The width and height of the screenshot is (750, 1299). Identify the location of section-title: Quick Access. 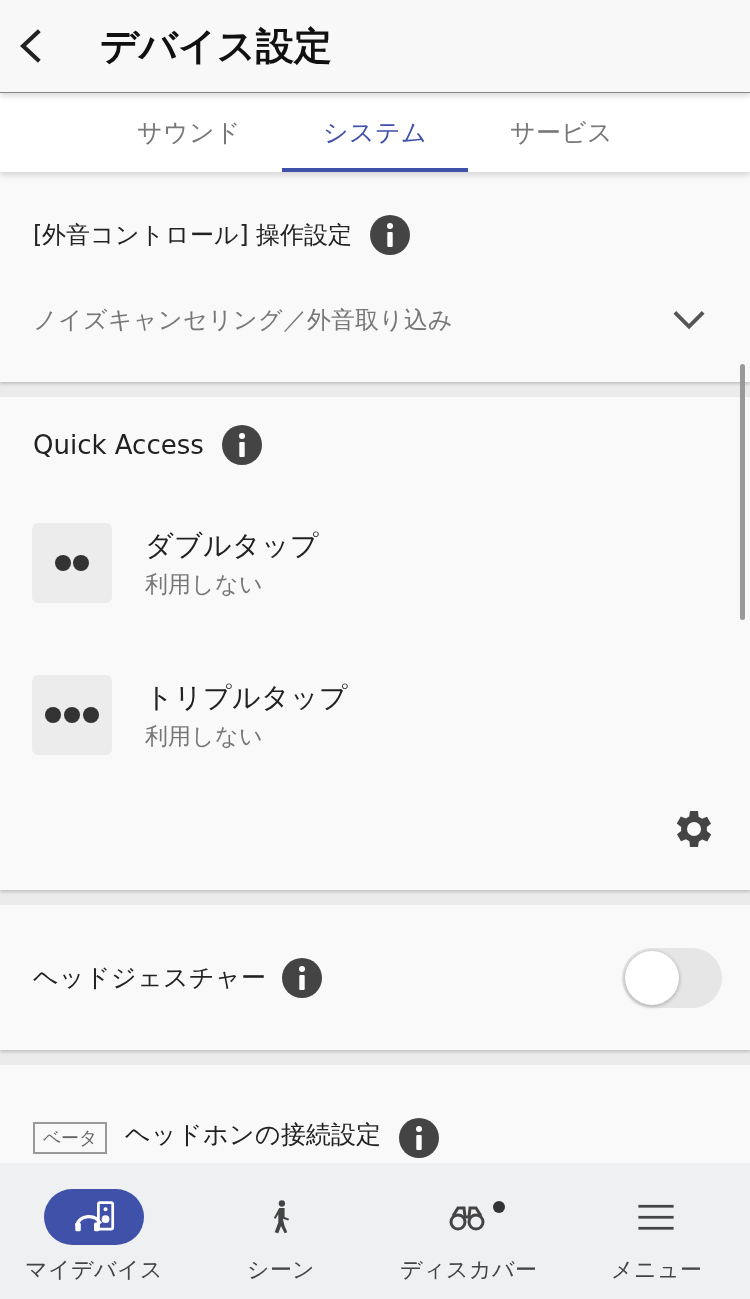
(118, 445).